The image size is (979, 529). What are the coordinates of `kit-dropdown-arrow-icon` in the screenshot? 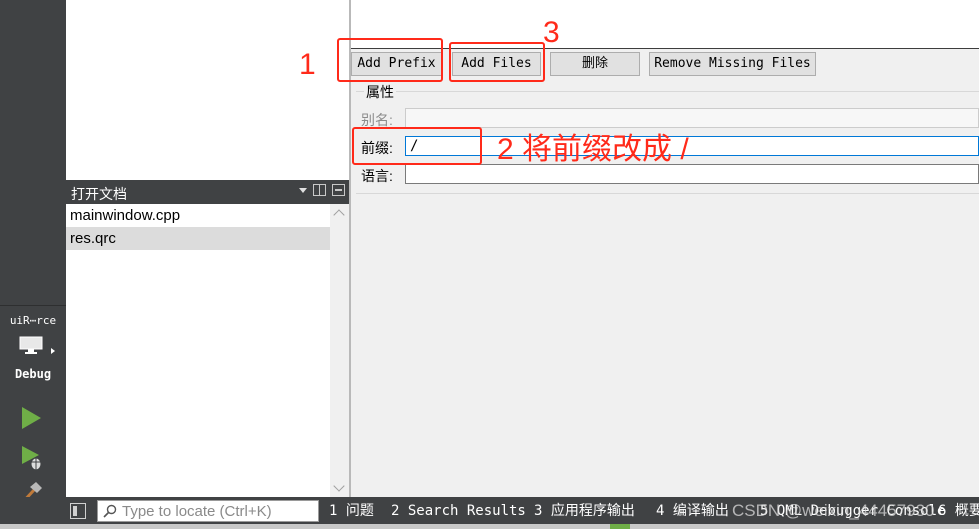 It's located at (53, 351).